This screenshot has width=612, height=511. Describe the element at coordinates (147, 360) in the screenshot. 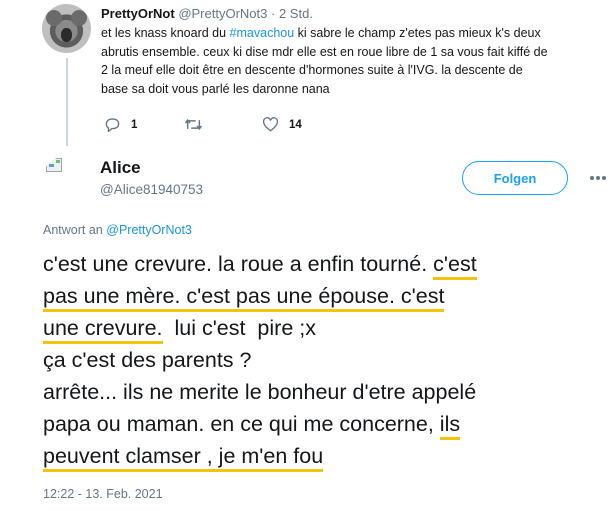

I see `tweet-line: ça c'est des parents ?` at that location.